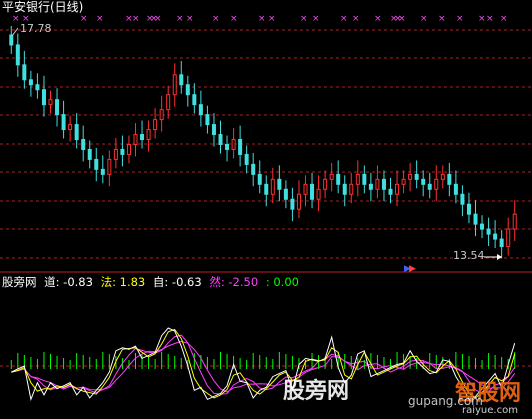  Describe the element at coordinates (316, 391) in the screenshot. I see `watermark-left: 股旁网` at that location.